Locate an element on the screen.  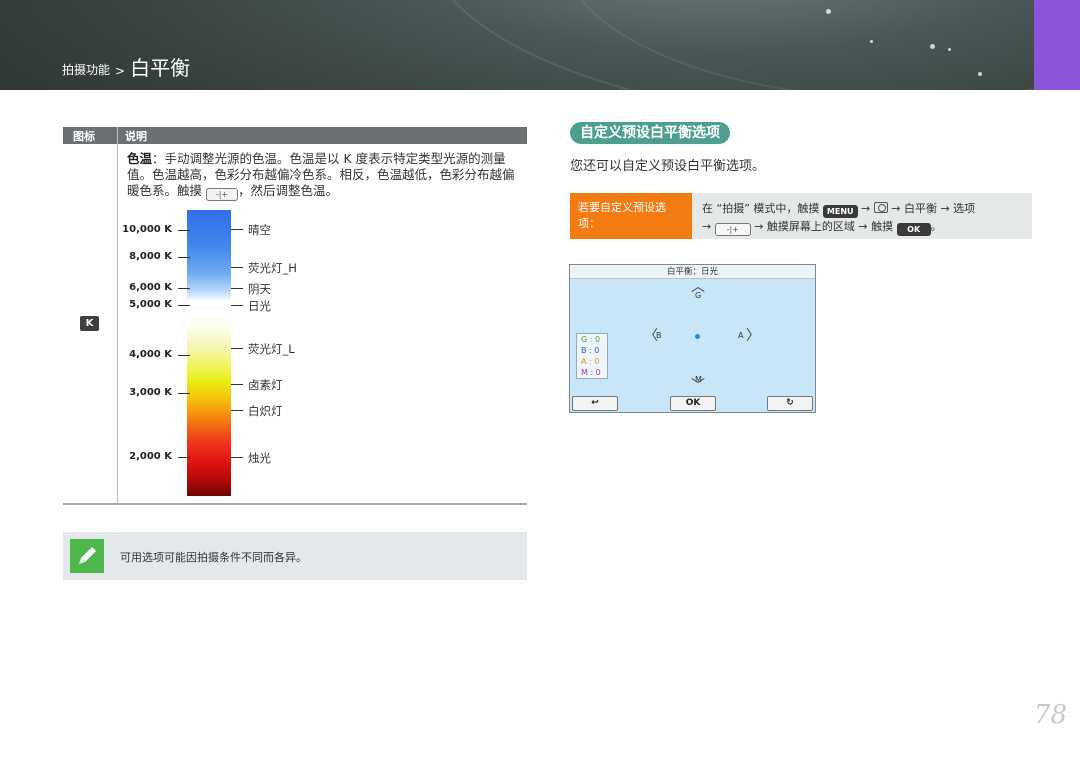
adjust-button-icon: -|+ is located at coordinates (732, 229).